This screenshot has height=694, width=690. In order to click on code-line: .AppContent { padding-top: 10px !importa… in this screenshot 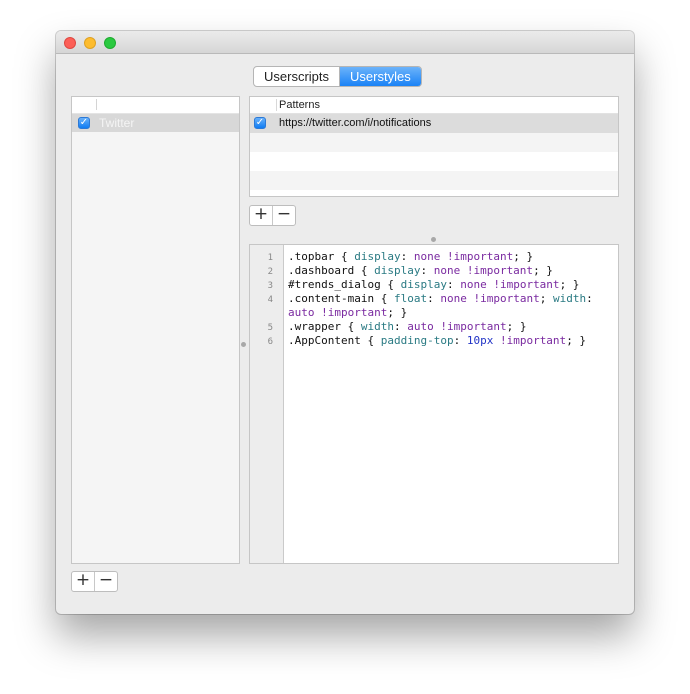, I will do `click(440, 341)`.